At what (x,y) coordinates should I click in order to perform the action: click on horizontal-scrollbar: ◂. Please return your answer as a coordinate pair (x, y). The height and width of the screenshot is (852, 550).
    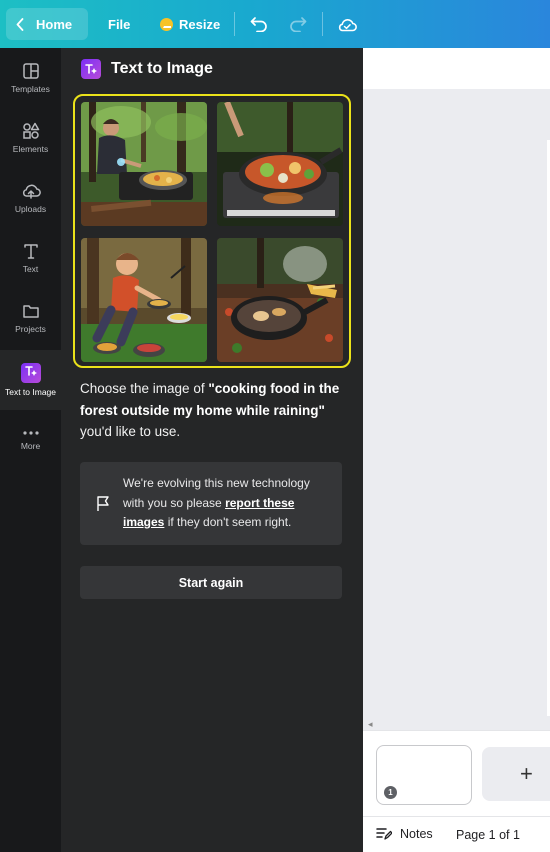
    Looking at the image, I should click on (456, 723).